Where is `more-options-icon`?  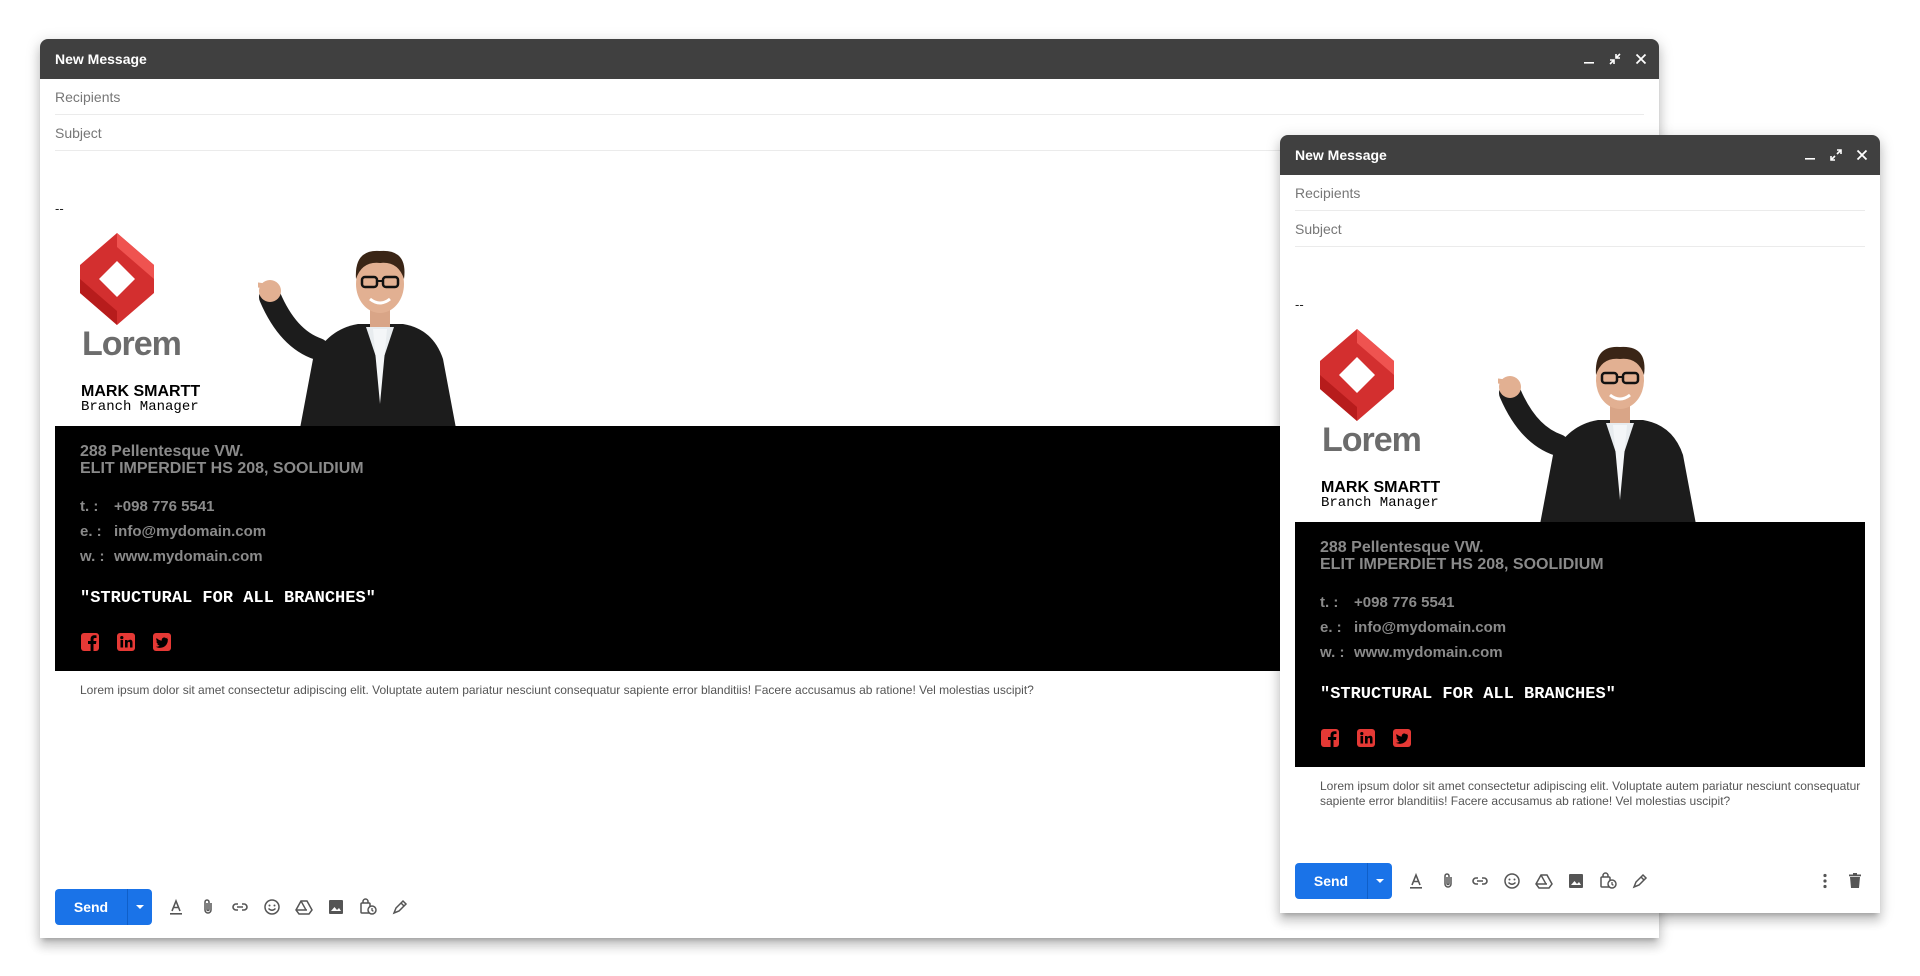
more-options-icon is located at coordinates (1825, 881).